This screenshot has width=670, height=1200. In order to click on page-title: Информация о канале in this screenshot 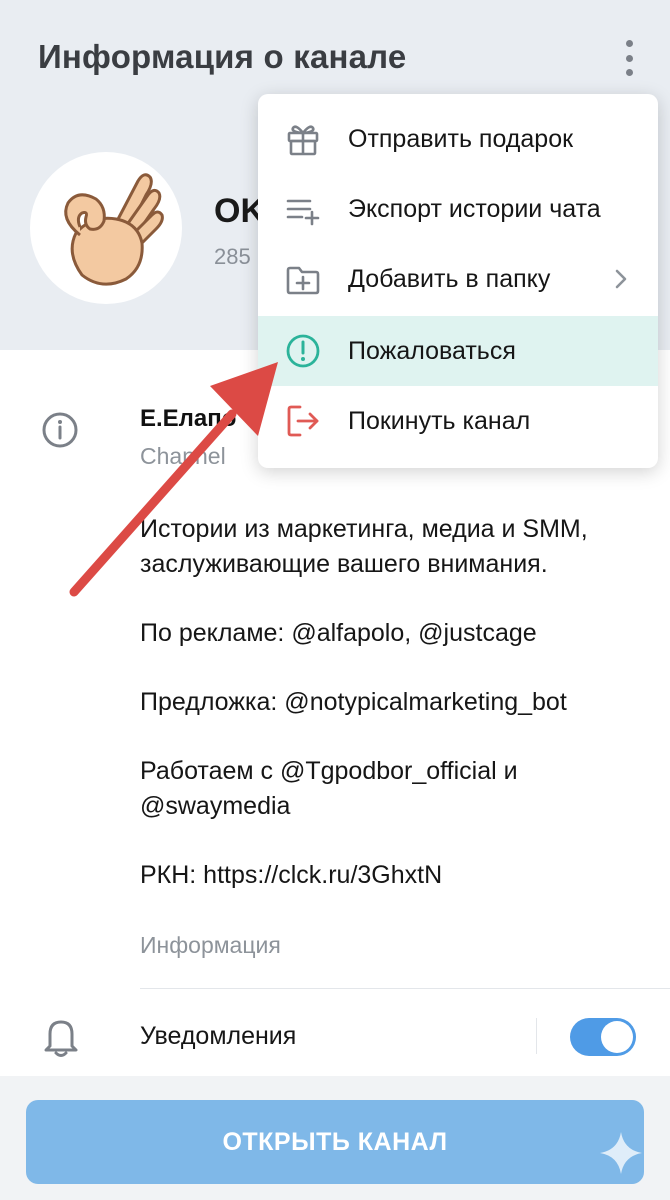, I will do `click(222, 56)`.